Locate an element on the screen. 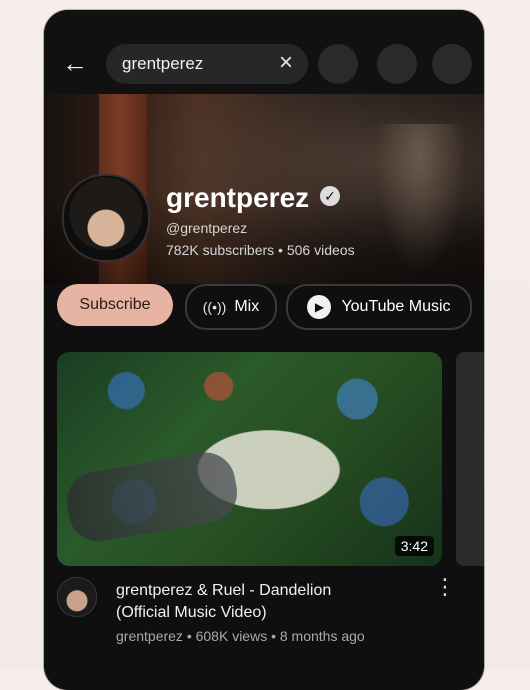  video-title-line-2: (Official Music Video) is located at coordinates (191, 612).